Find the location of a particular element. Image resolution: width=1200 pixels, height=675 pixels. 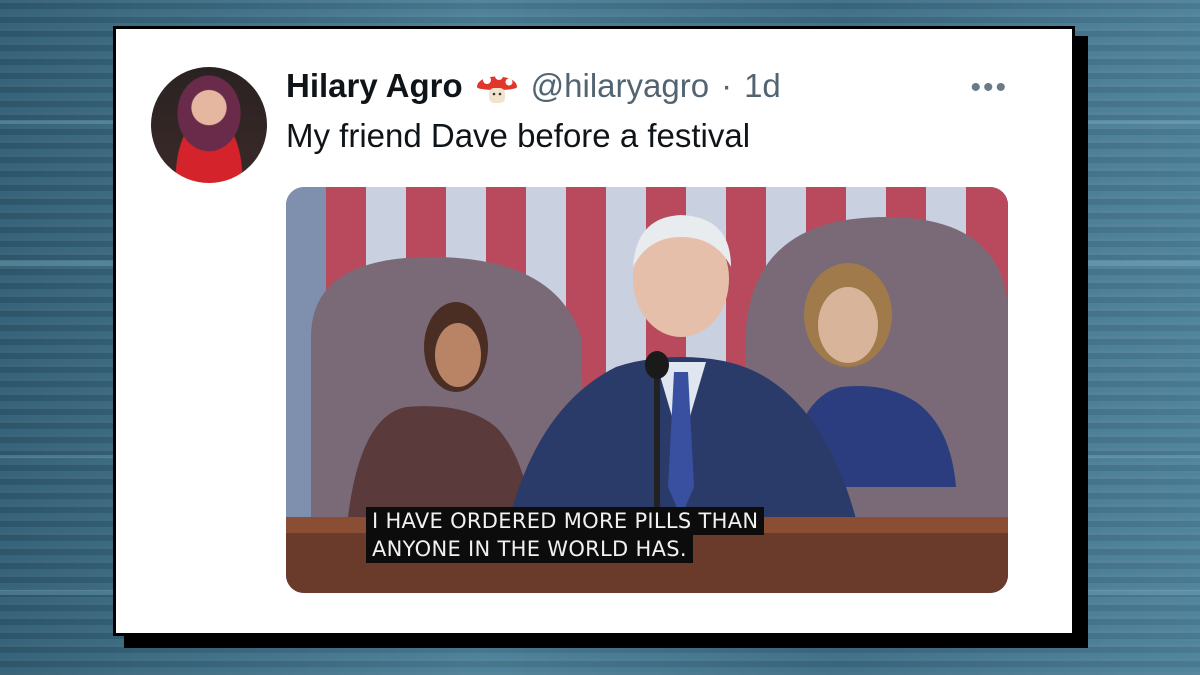

caption-line-1: I HAVE ORDERED MORE PILLS THAN is located at coordinates (565, 521).